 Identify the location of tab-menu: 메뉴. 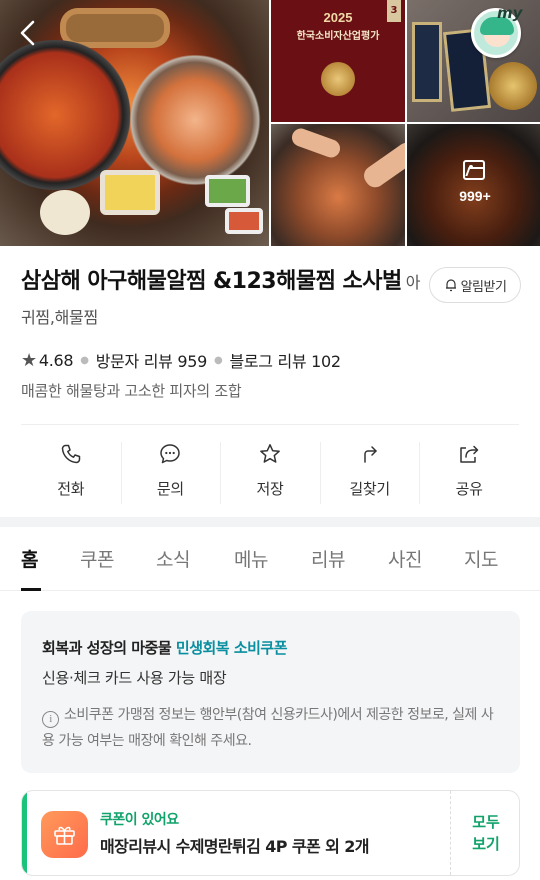
(251, 558).